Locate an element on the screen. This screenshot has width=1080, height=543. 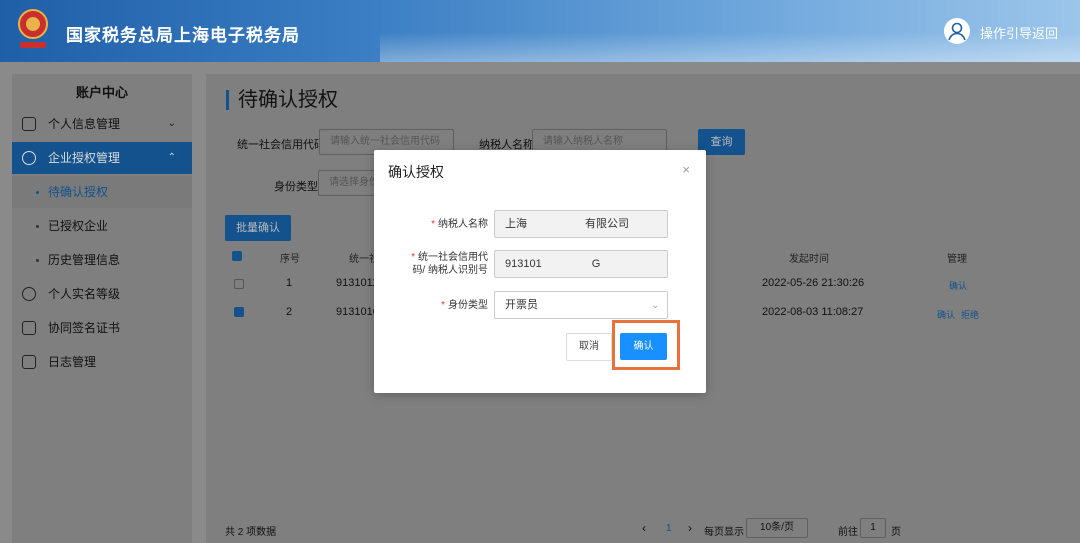
top-header: 国家税务总局上海电子税务局 操作引导 返回 is located at coordinates (540, 31).